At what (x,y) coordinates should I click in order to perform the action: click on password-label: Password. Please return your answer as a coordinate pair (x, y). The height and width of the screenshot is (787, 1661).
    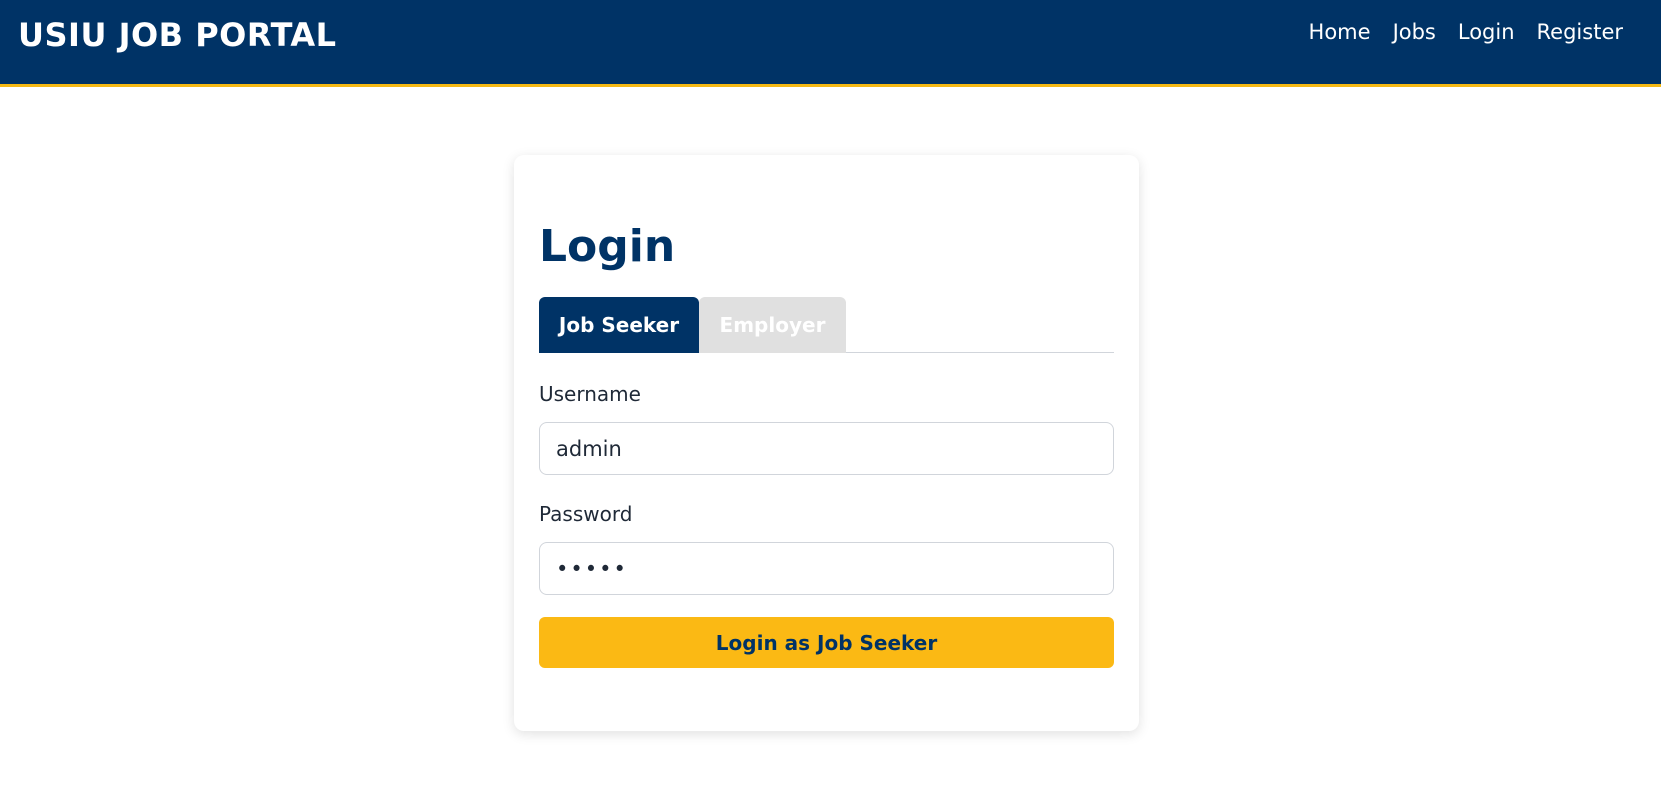
    Looking at the image, I should click on (586, 514).